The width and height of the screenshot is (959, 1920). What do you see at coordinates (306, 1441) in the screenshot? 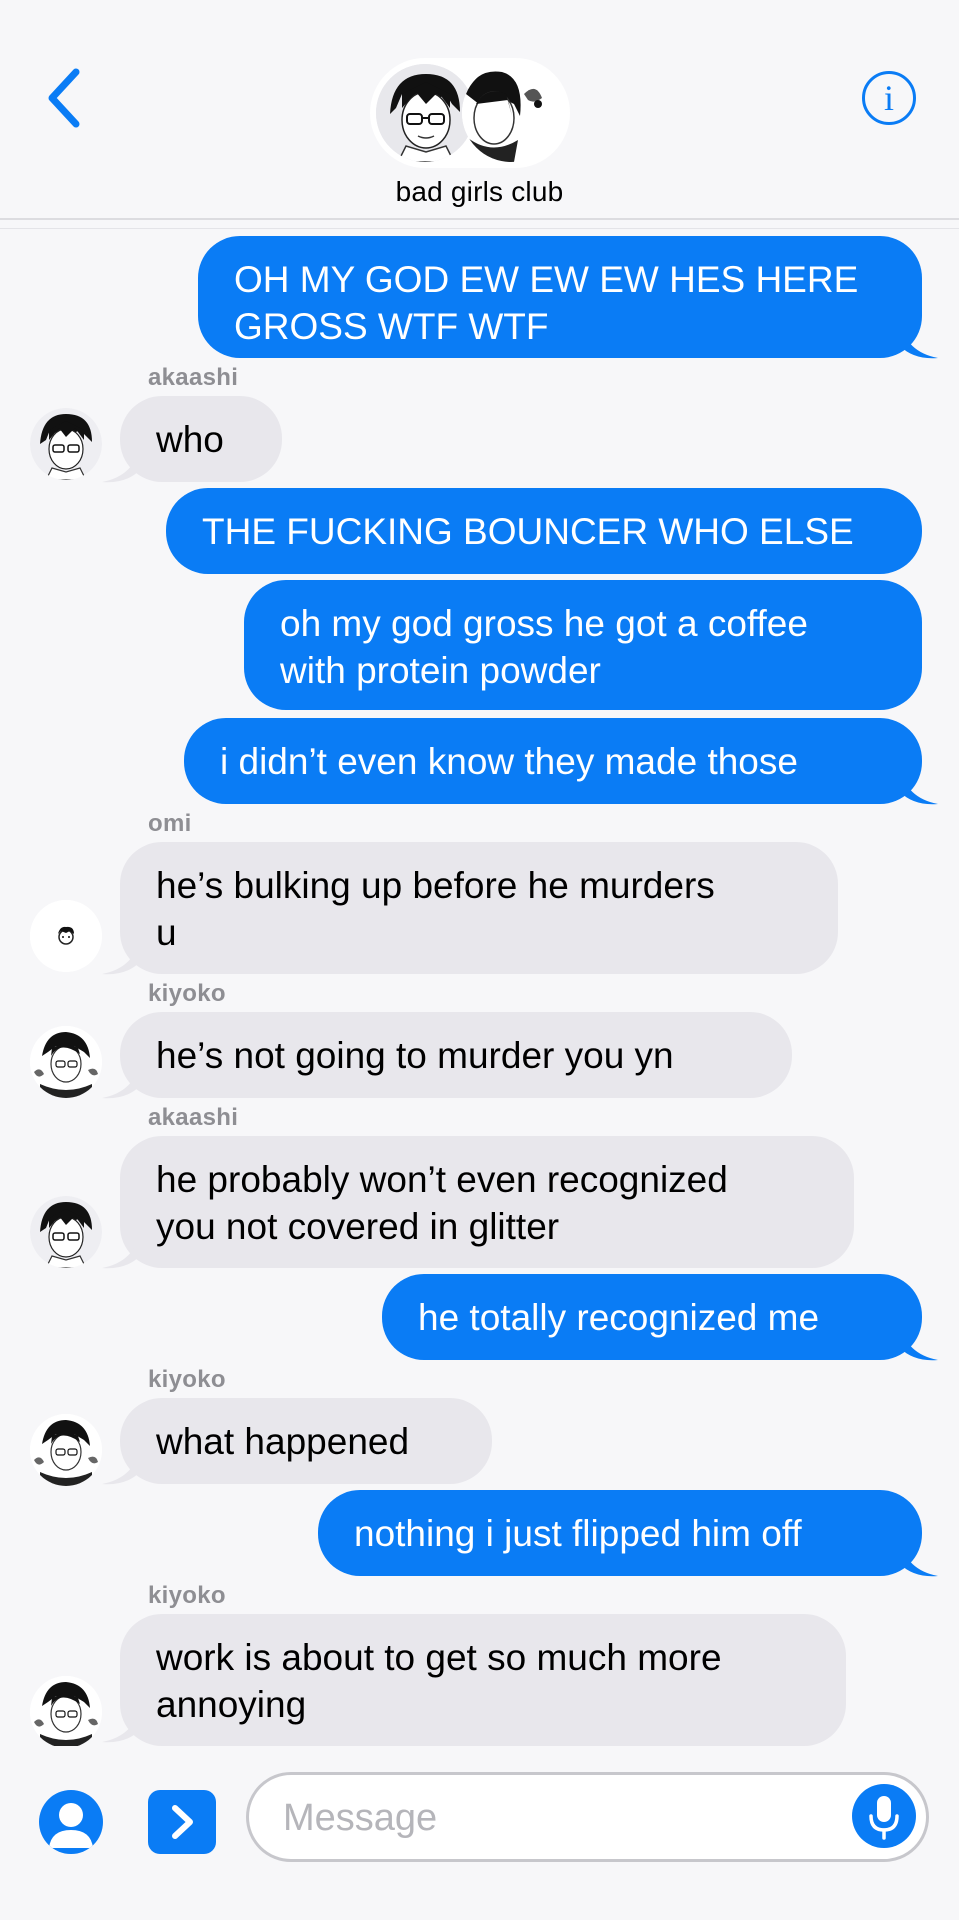
I see `received-message: what happened` at bounding box center [306, 1441].